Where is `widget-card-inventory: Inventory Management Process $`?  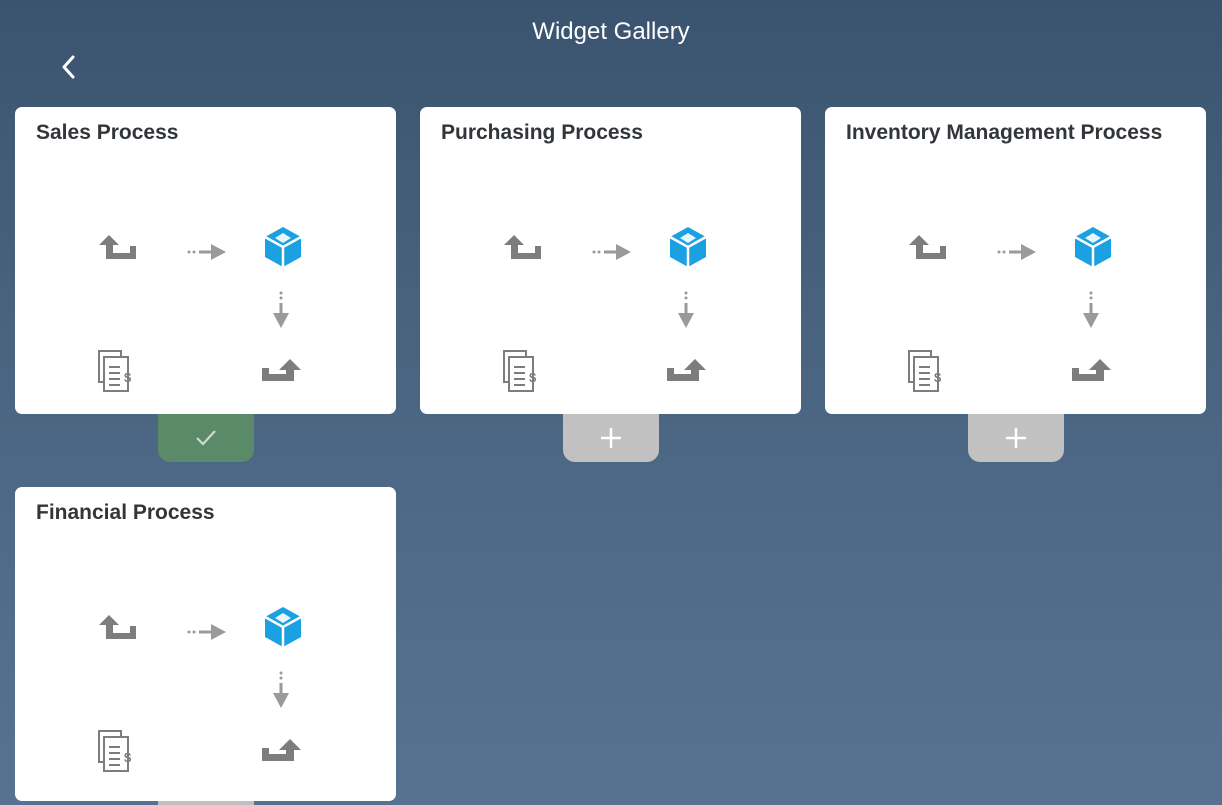 widget-card-inventory: Inventory Management Process $ is located at coordinates (1015, 260).